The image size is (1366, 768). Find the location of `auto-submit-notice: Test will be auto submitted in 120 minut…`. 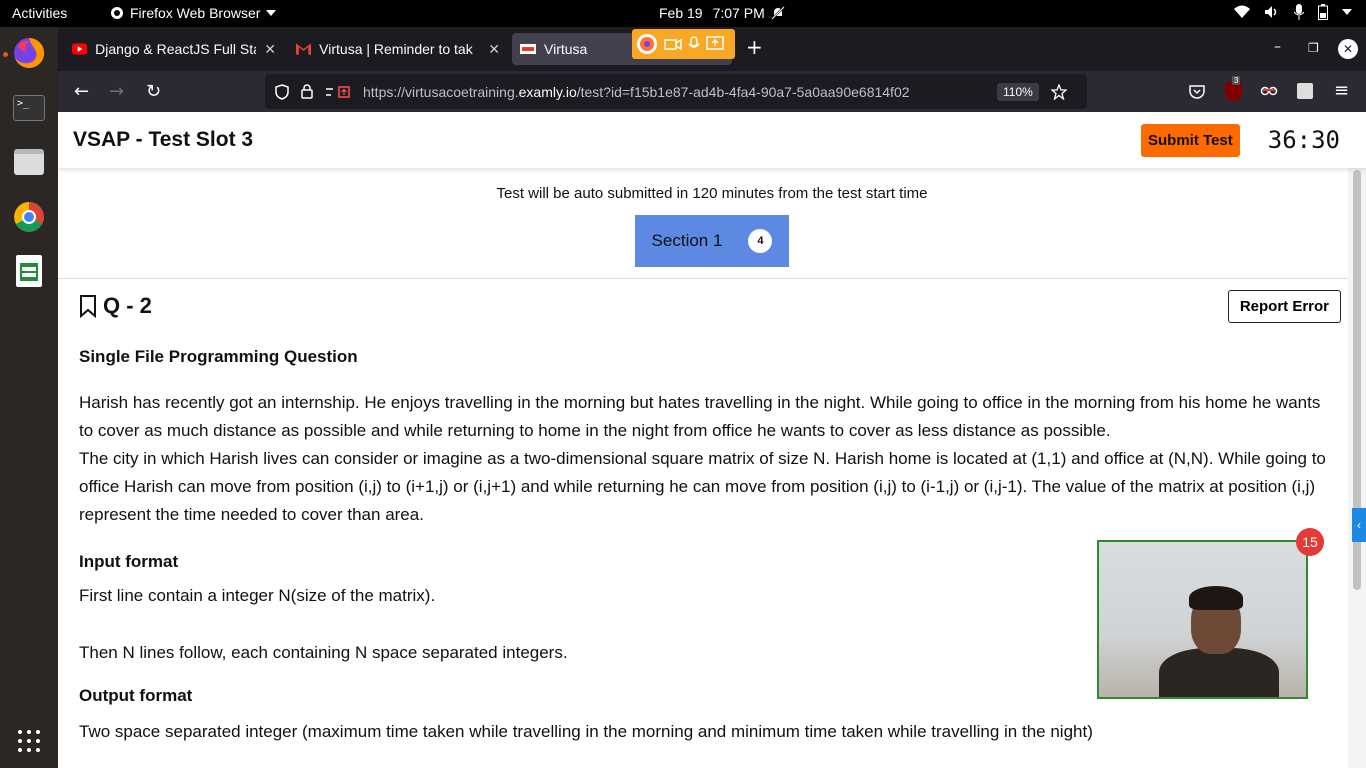

auto-submit-notice: Test will be auto submitted in 120 minut… is located at coordinates (712, 193).